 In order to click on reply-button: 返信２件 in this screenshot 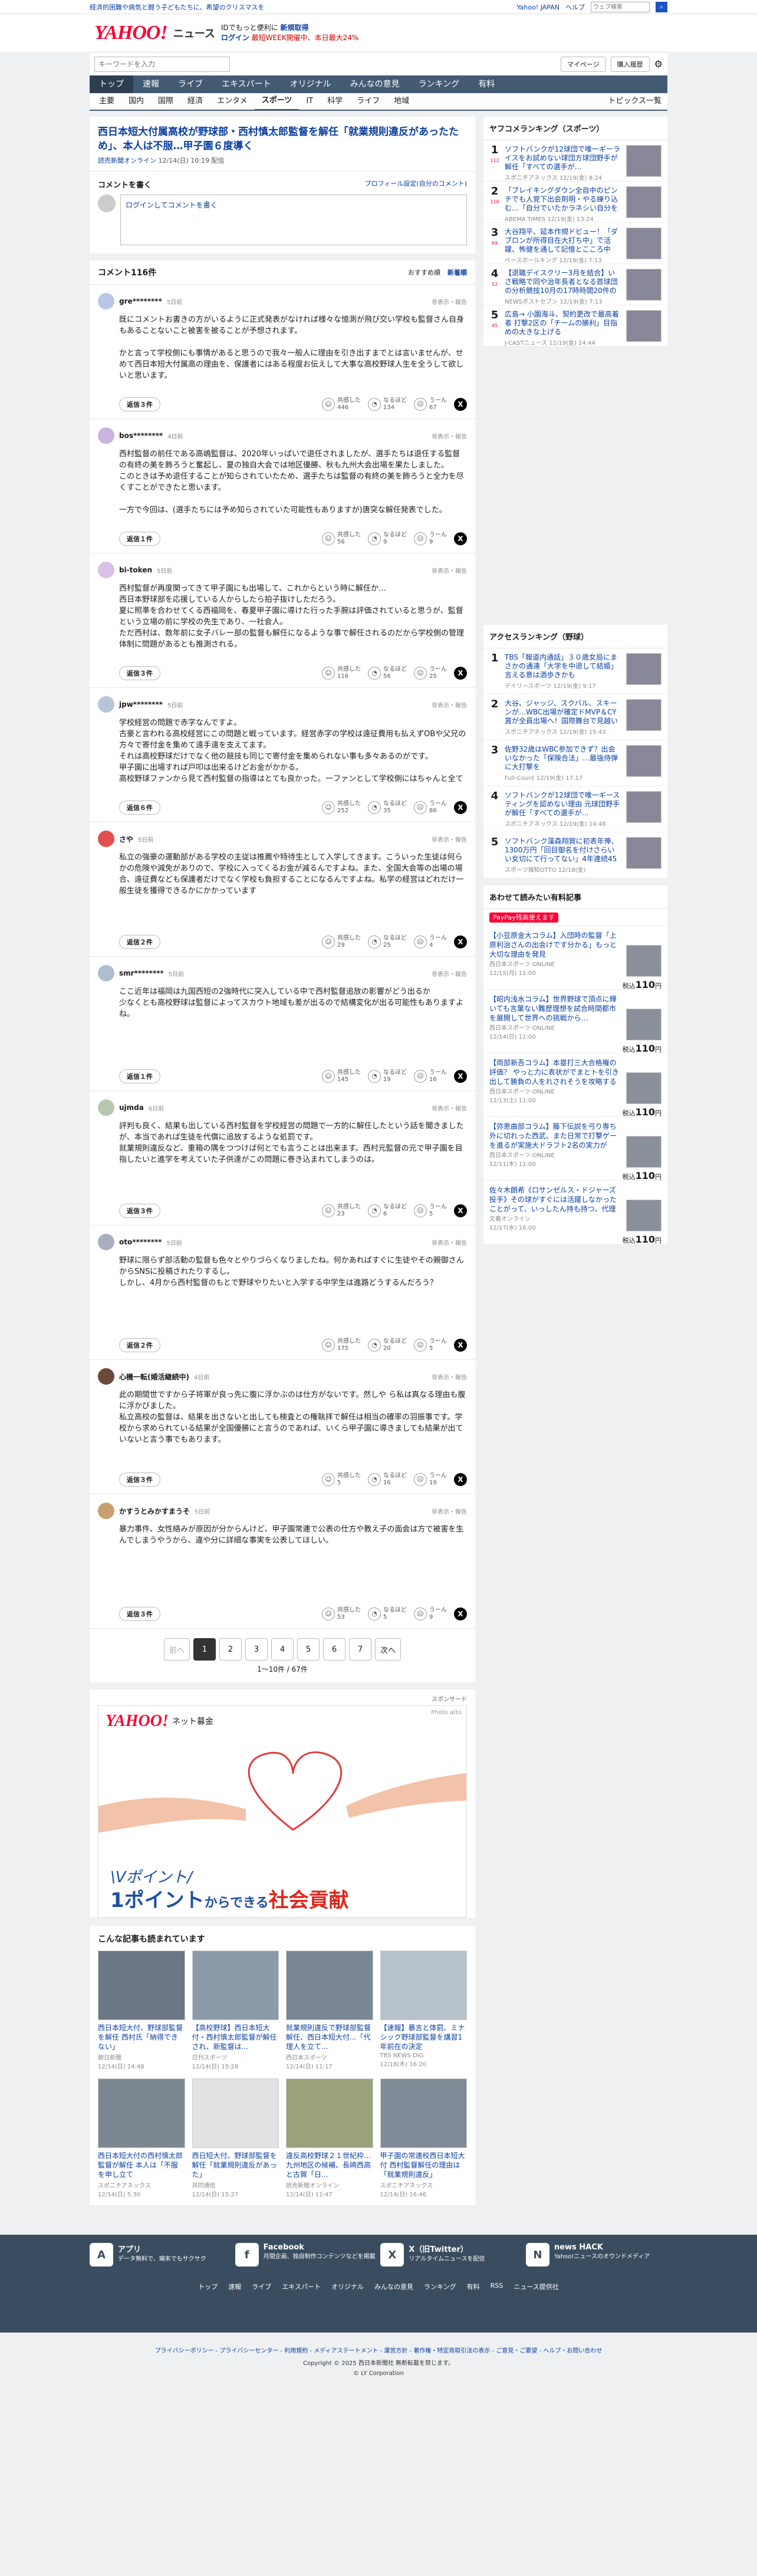, I will do `click(139, 1345)`.